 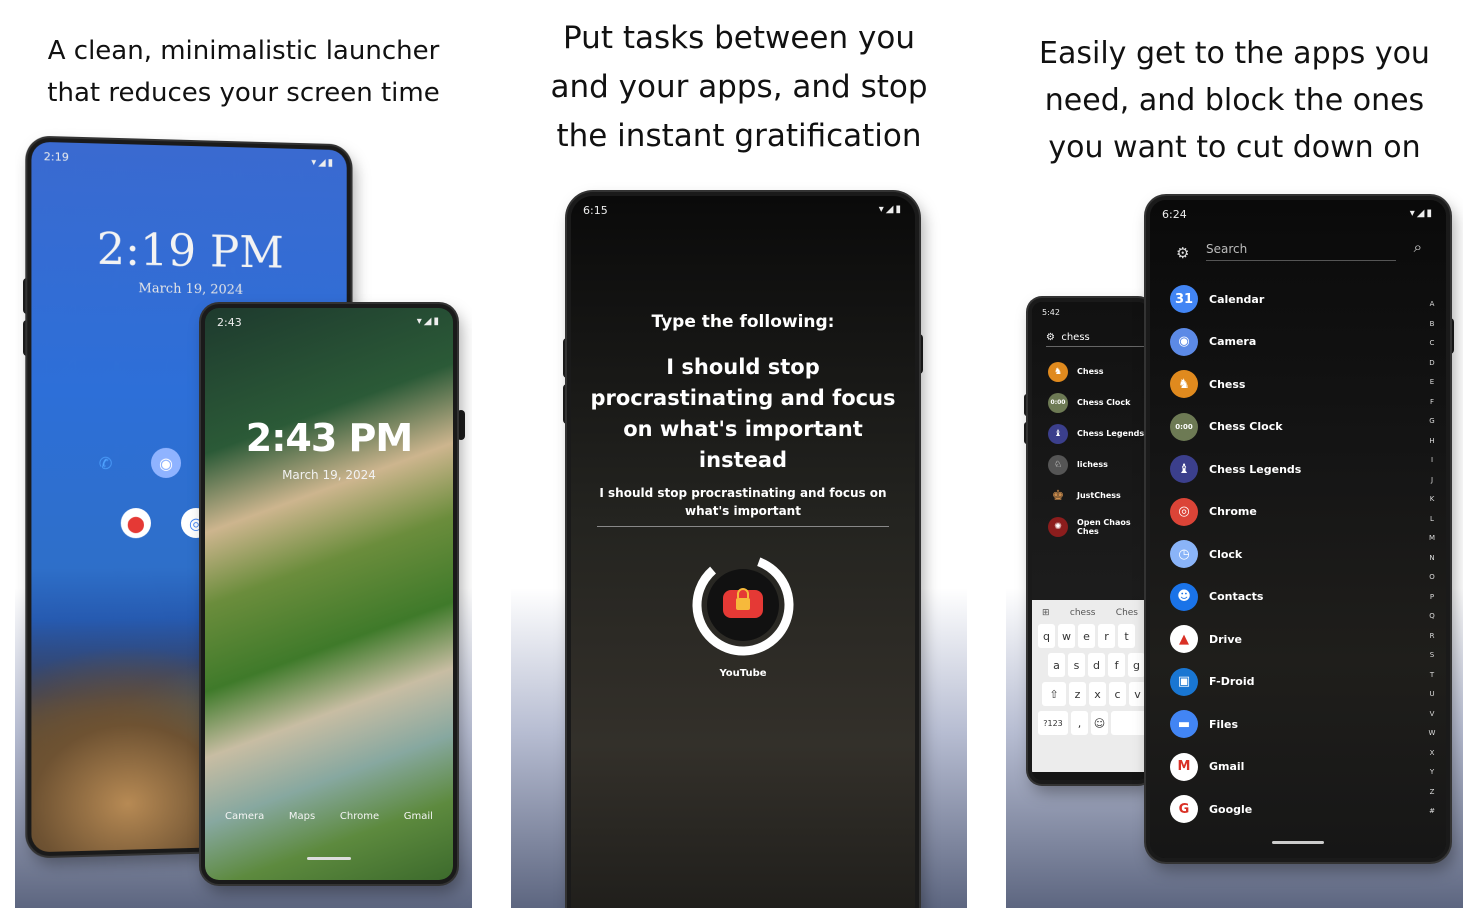 What do you see at coordinates (418, 816) in the screenshot?
I see `dock-app-gmail: Gmail` at bounding box center [418, 816].